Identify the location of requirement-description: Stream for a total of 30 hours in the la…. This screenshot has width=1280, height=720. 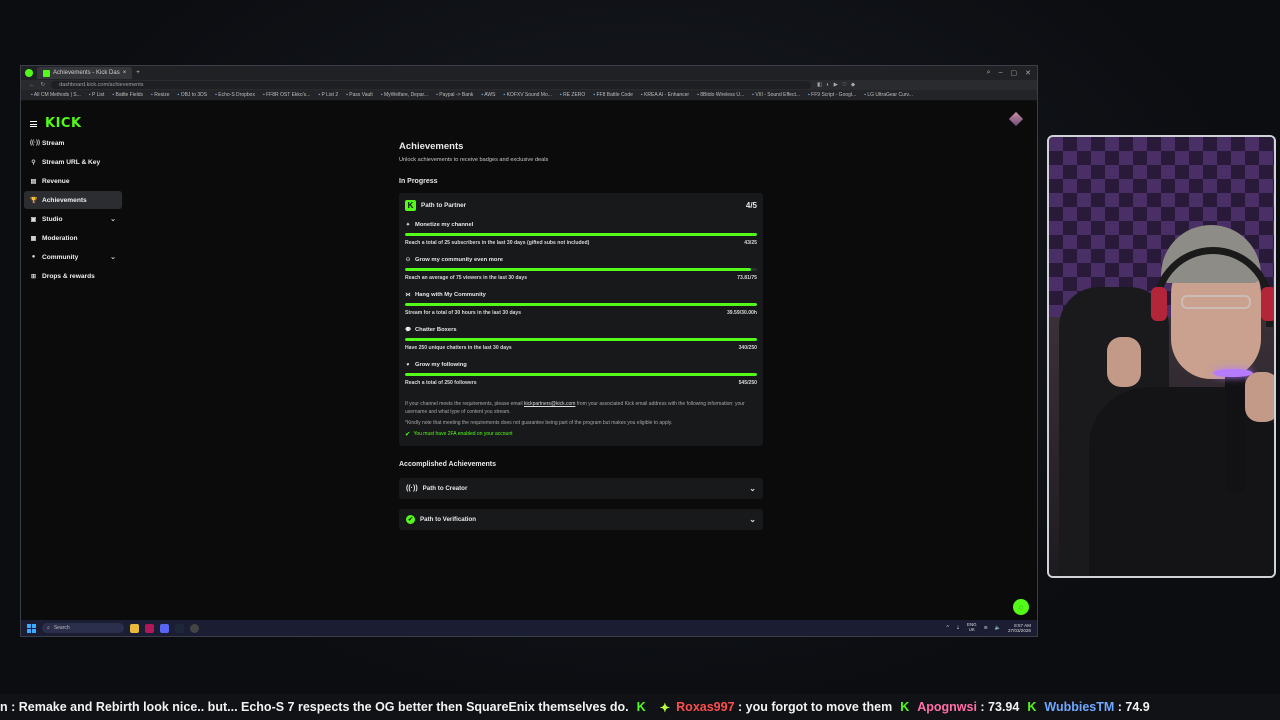
(463, 313).